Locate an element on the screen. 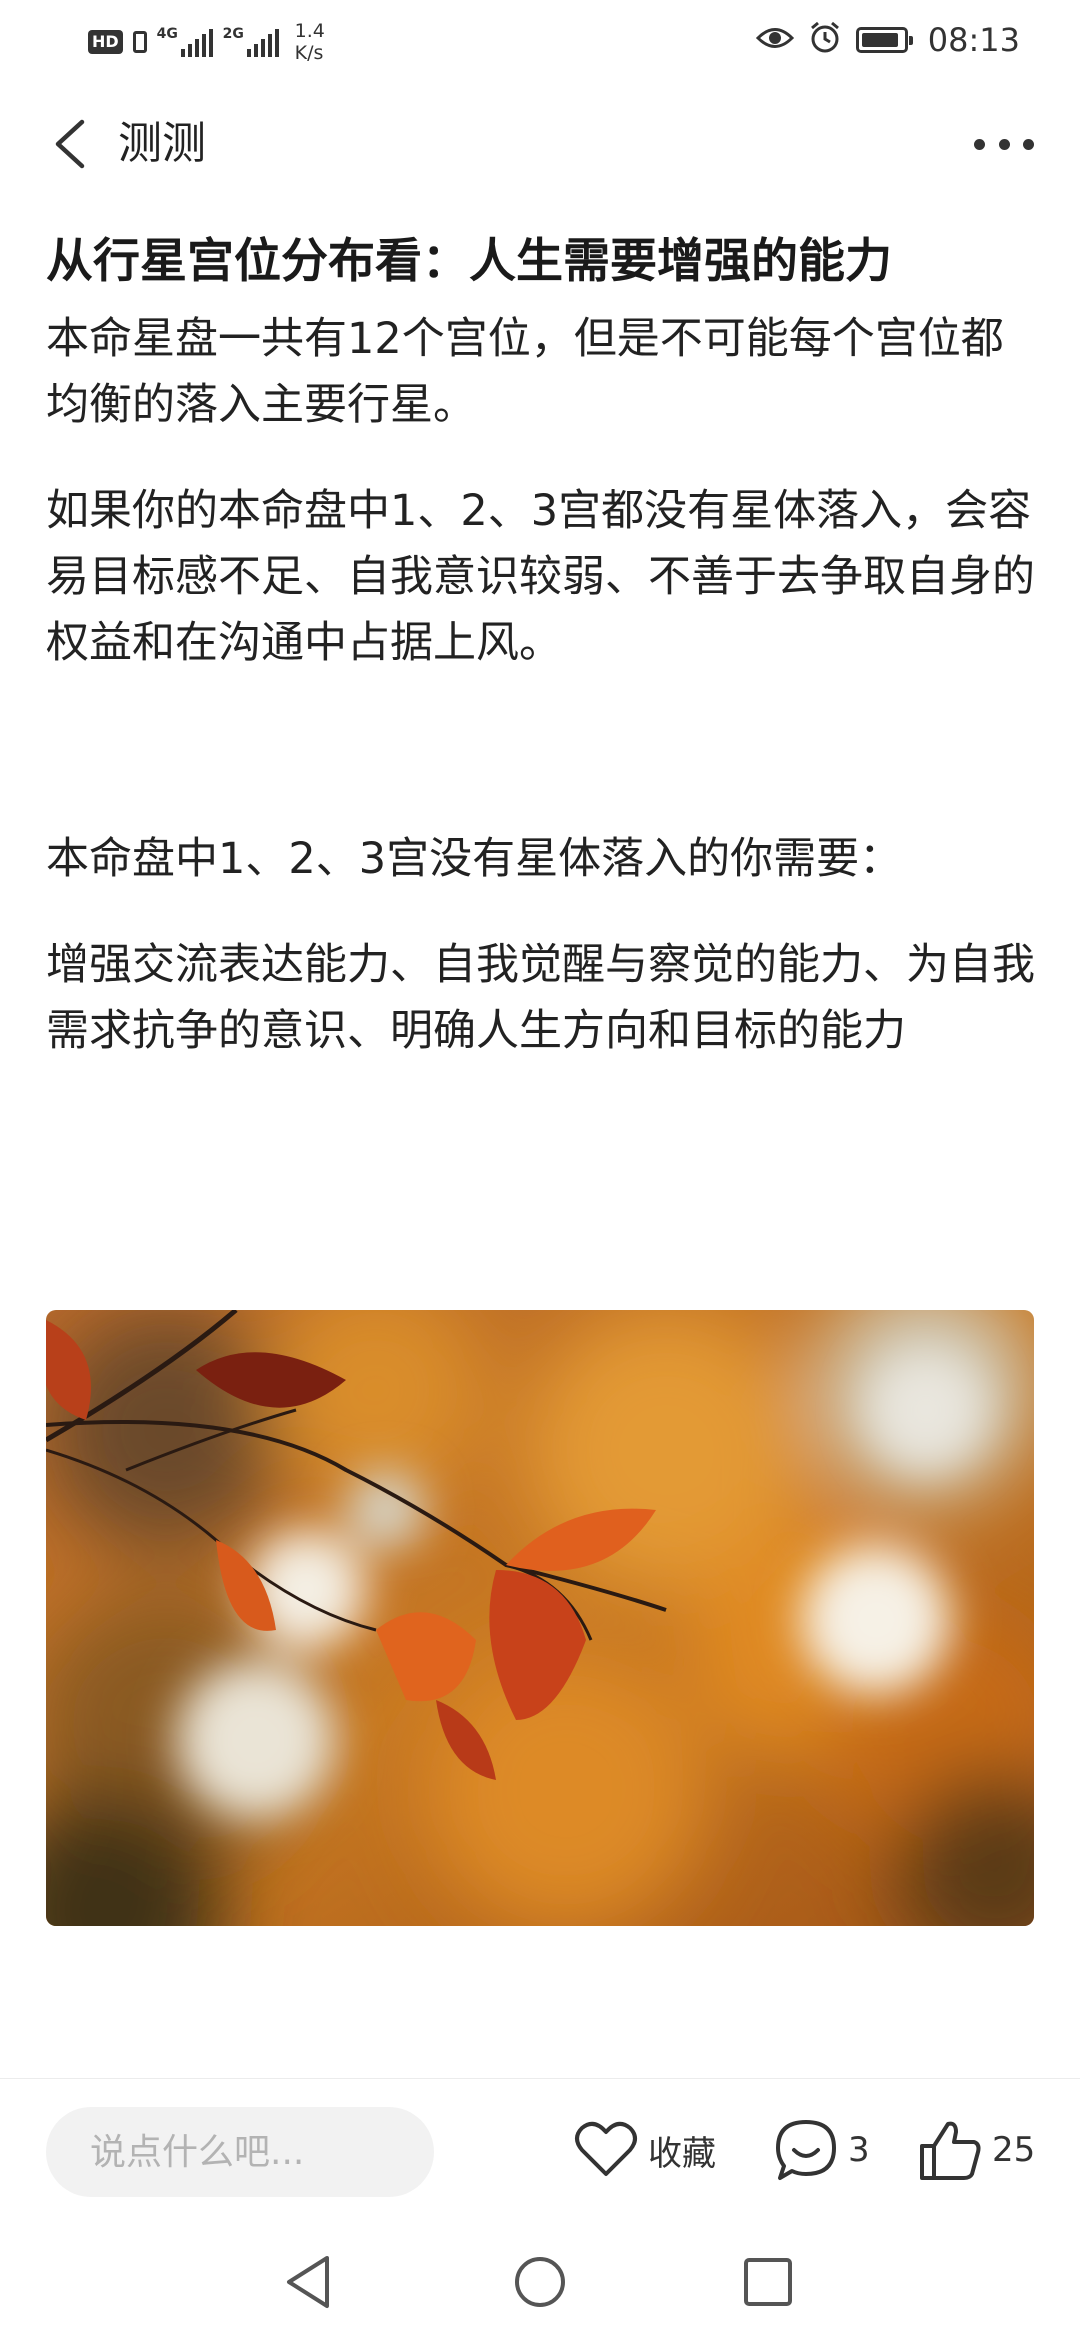  back-button is located at coordinates (72, 144).